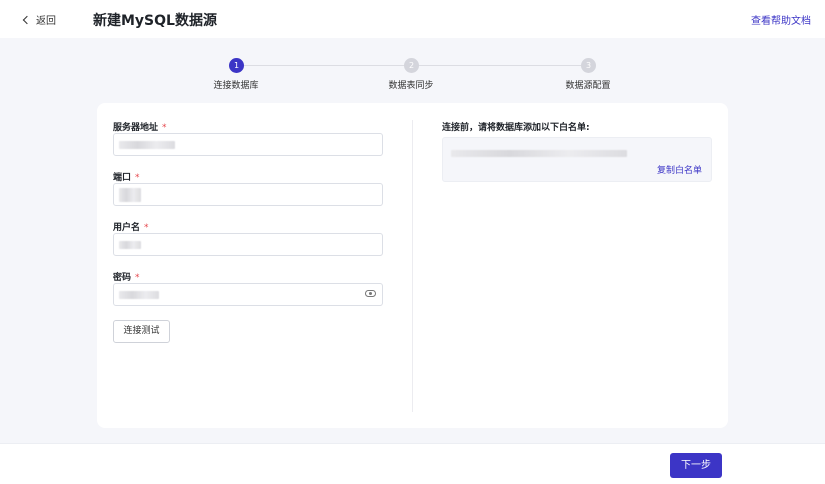 Image resolution: width=825 pixels, height=484 pixels. I want to click on password-label: 密码 *, so click(126, 278).